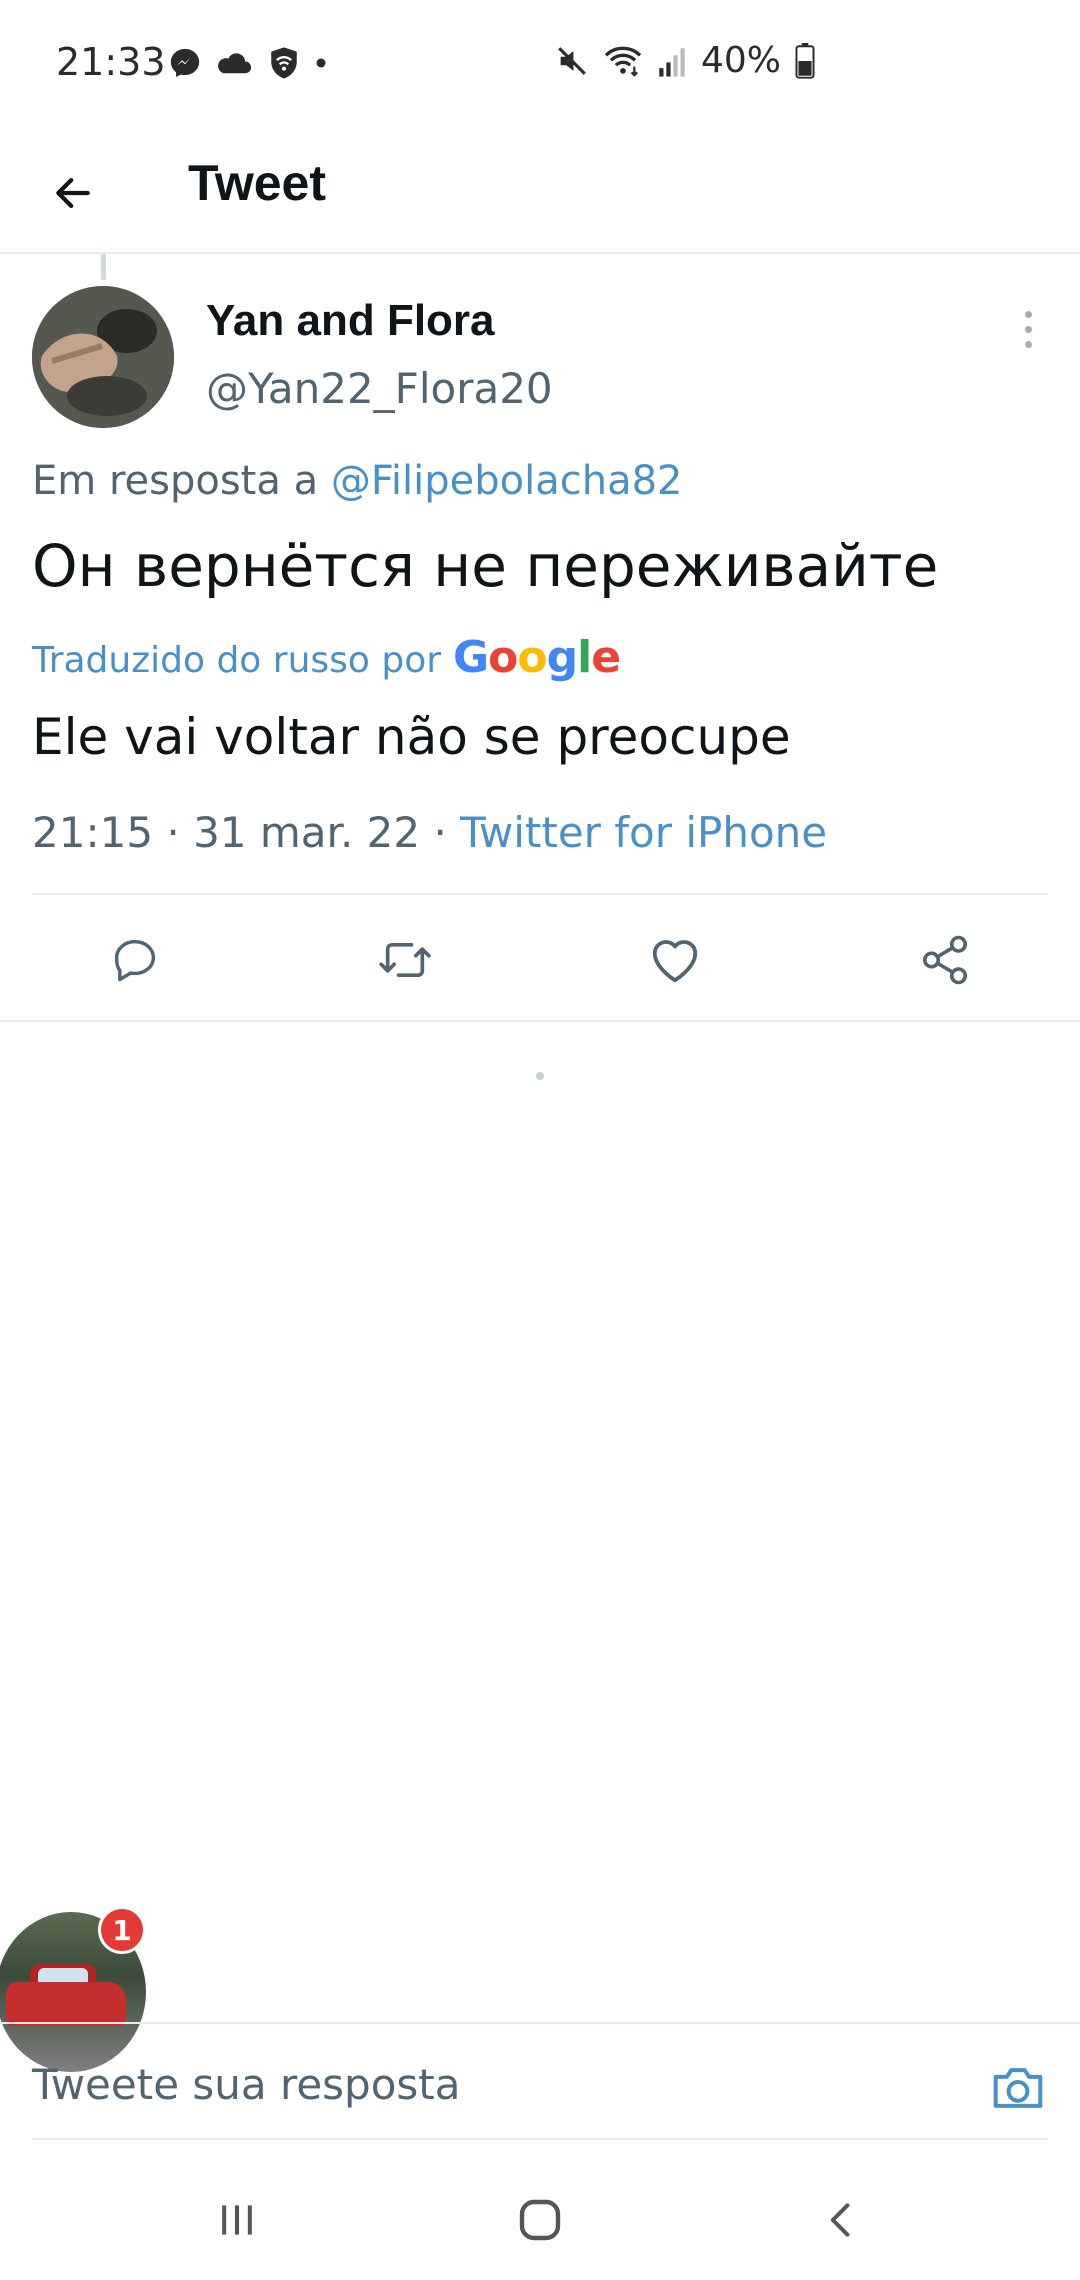 The image size is (1080, 2280). I want to click on status-time: 21:33, so click(111, 62).